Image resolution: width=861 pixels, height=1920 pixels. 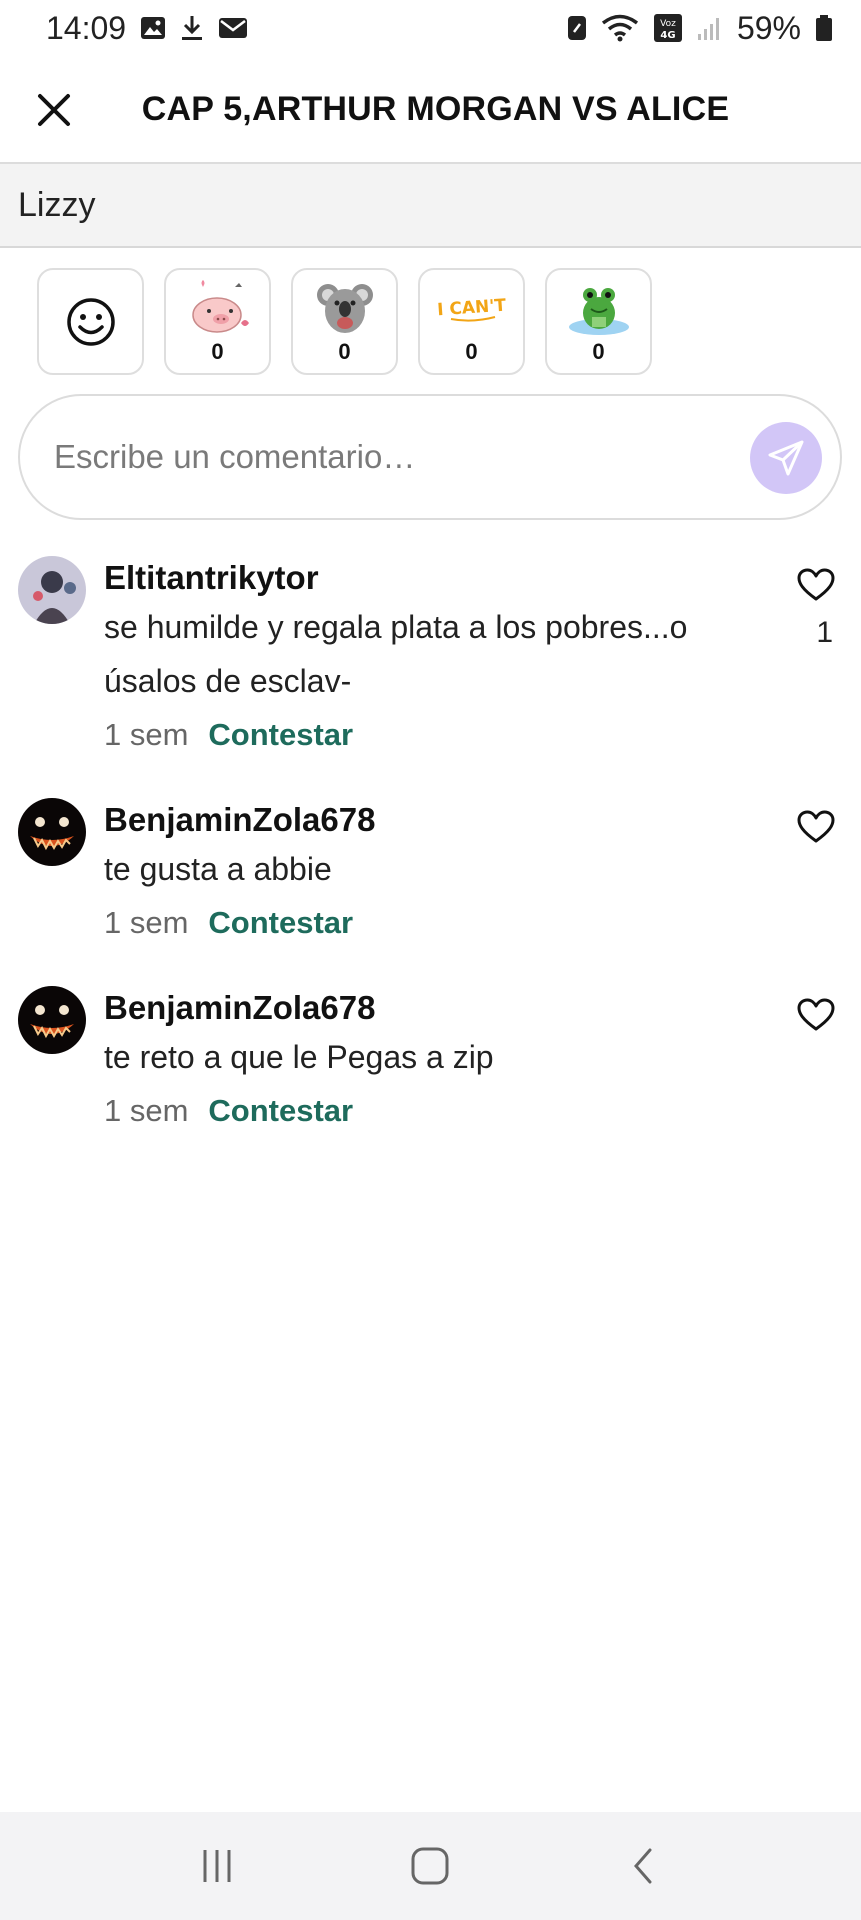 I want to click on add-reaction-button, so click(x=90, y=321).